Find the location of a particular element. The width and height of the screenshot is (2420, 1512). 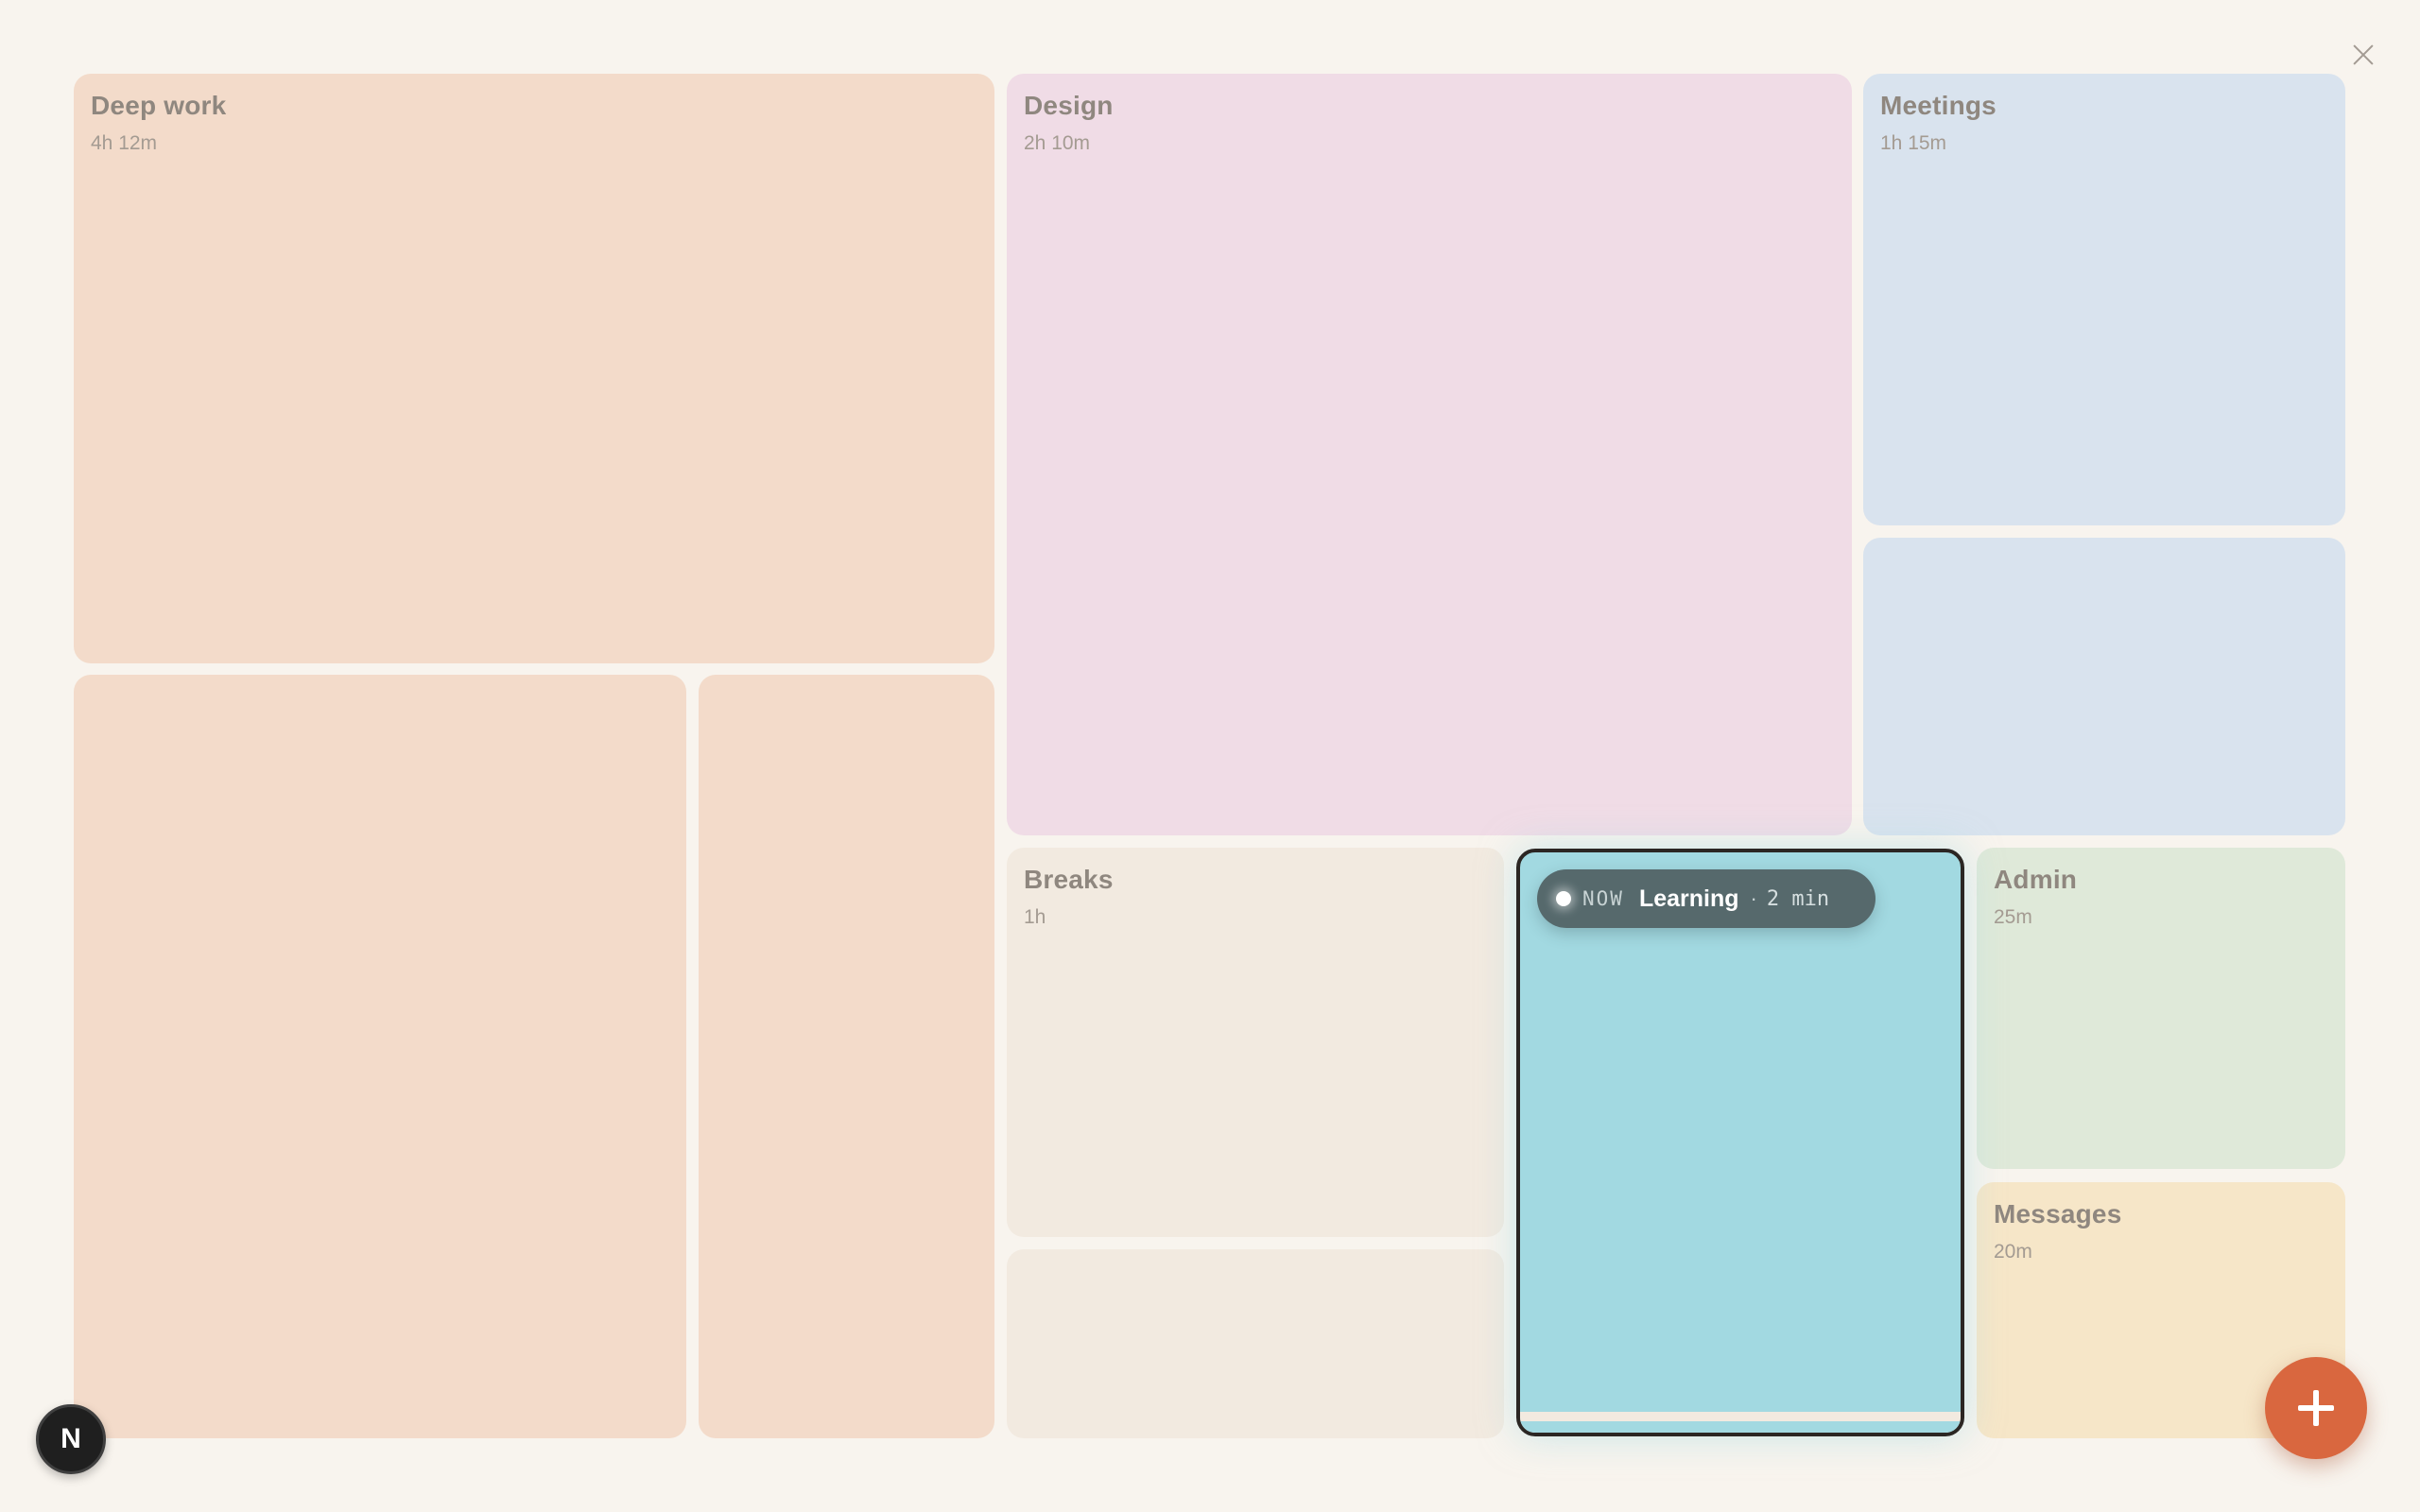

avatar: N is located at coordinates (71, 1439).